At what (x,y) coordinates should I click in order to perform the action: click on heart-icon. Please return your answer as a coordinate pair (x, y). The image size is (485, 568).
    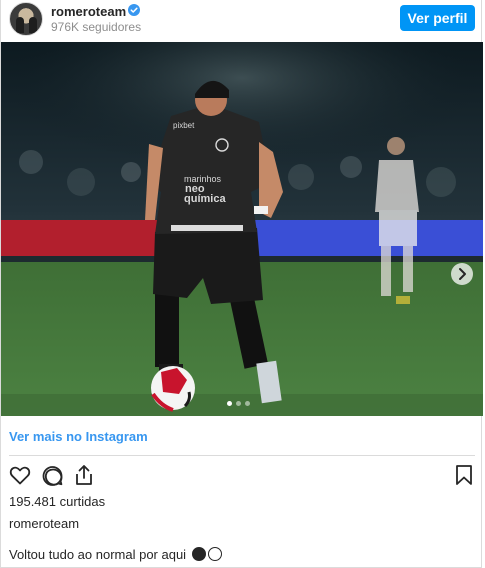
    Looking at the image, I should click on (20, 475).